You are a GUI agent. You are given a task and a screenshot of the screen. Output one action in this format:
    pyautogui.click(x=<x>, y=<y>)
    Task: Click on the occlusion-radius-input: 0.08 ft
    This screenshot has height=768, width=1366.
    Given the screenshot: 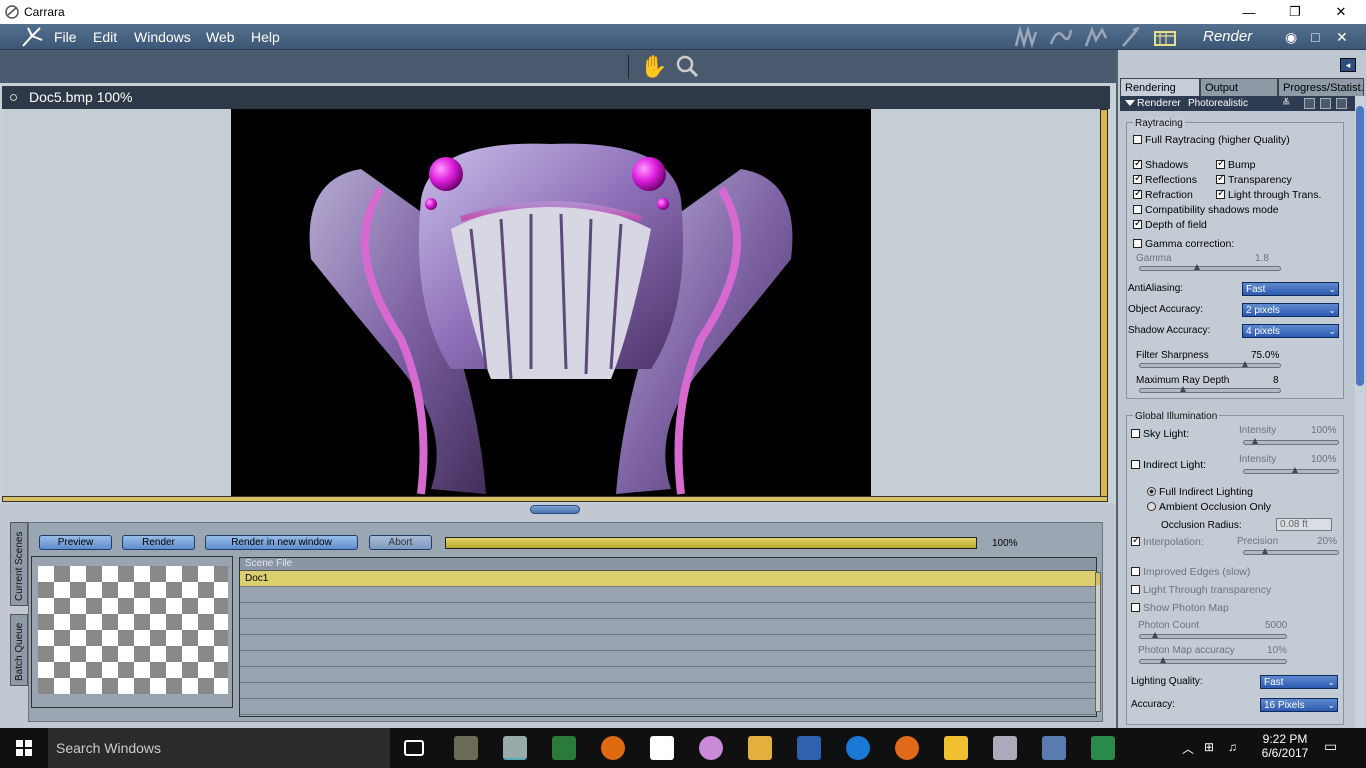 What is the action you would take?
    pyautogui.click(x=1304, y=524)
    